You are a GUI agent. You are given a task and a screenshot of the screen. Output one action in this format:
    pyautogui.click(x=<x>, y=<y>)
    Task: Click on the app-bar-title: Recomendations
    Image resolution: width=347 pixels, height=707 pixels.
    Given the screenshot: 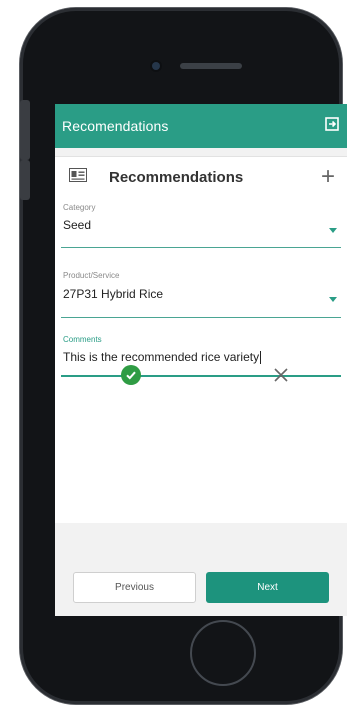 What is the action you would take?
    pyautogui.click(x=115, y=126)
    